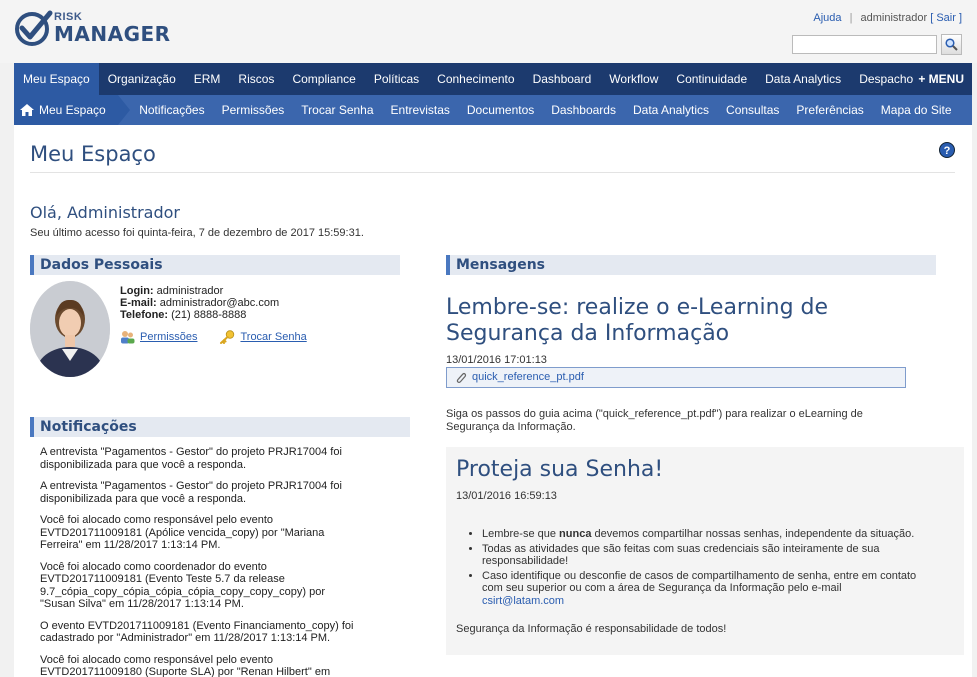 The height and width of the screenshot is (677, 977). What do you see at coordinates (521, 534) in the screenshot?
I see `bullet-1-pre: Lembre-se que` at bounding box center [521, 534].